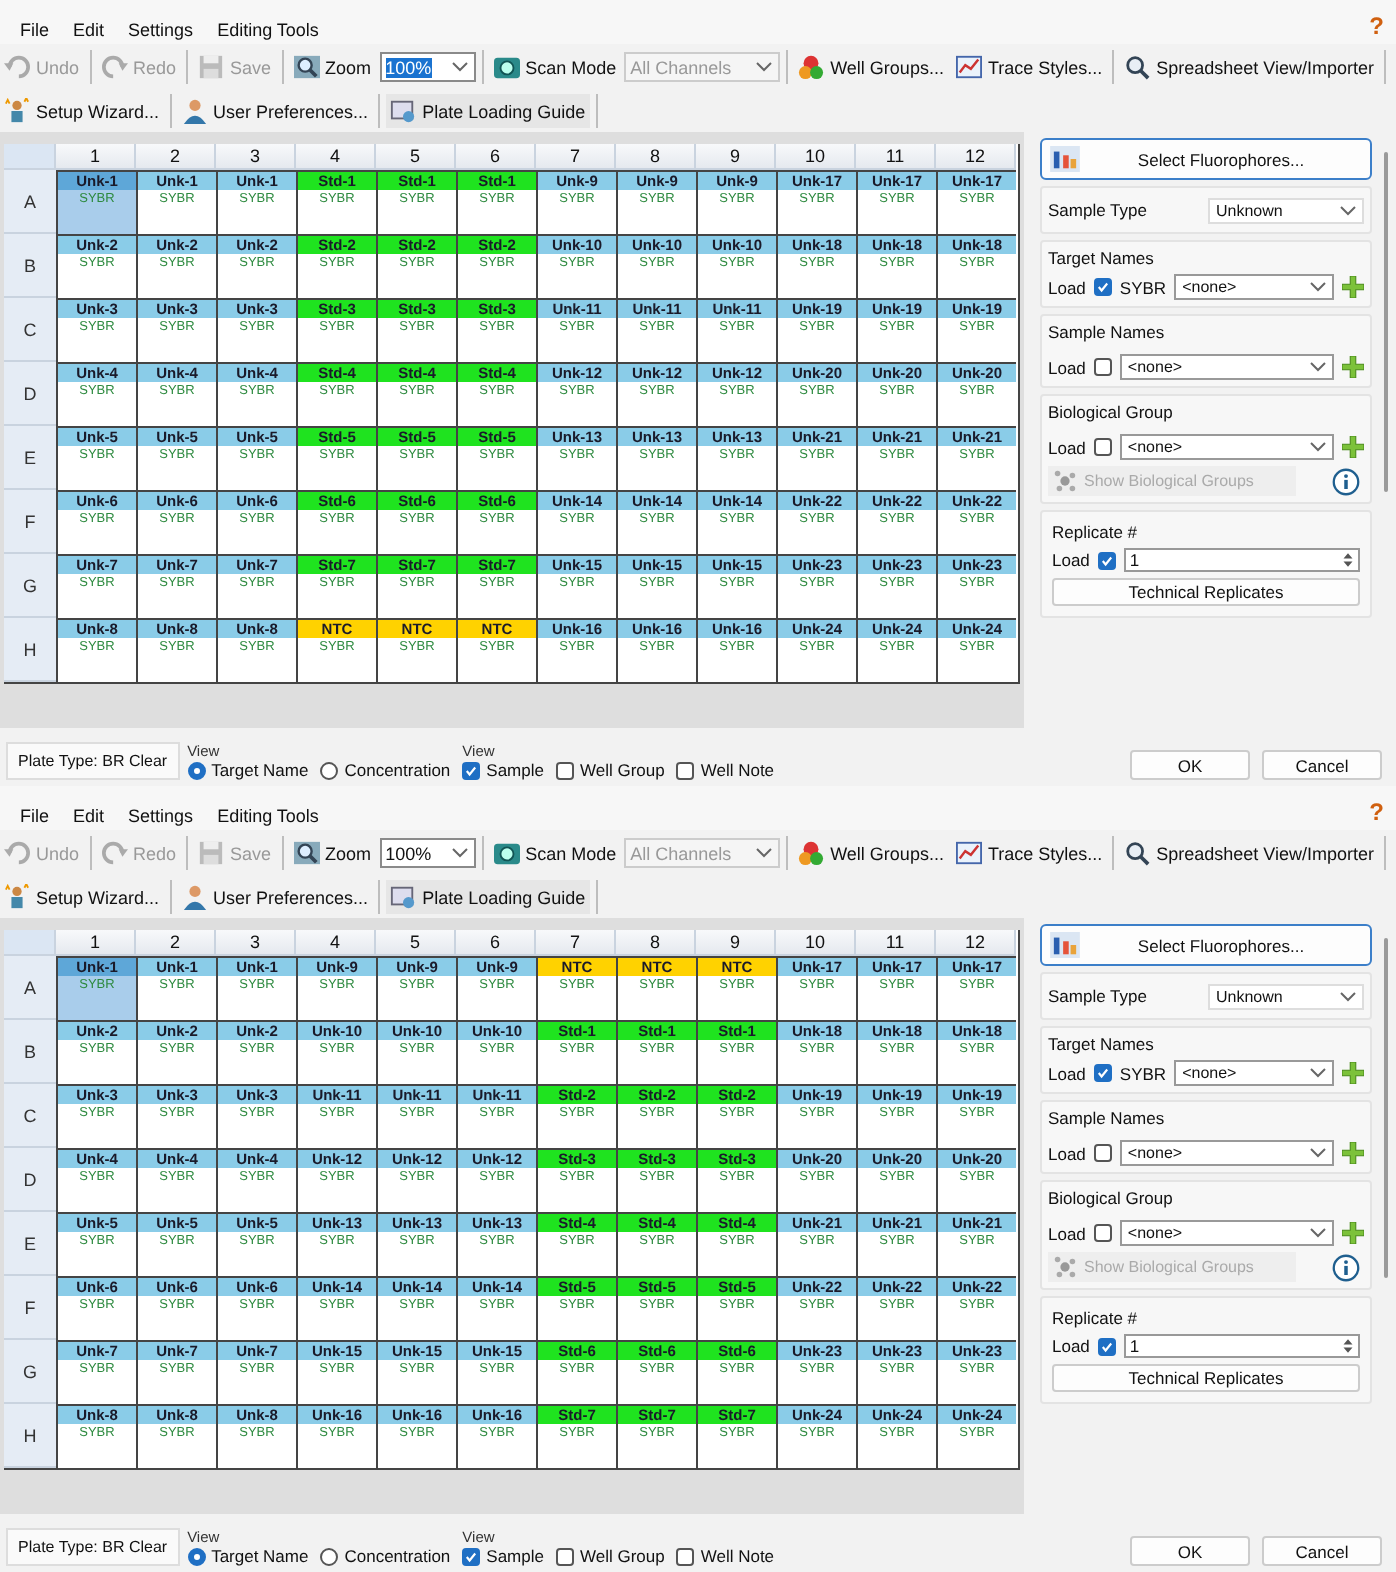 The height and width of the screenshot is (1572, 1396). Describe the element at coordinates (35, 816) in the screenshot. I see `menu-item: File` at that location.